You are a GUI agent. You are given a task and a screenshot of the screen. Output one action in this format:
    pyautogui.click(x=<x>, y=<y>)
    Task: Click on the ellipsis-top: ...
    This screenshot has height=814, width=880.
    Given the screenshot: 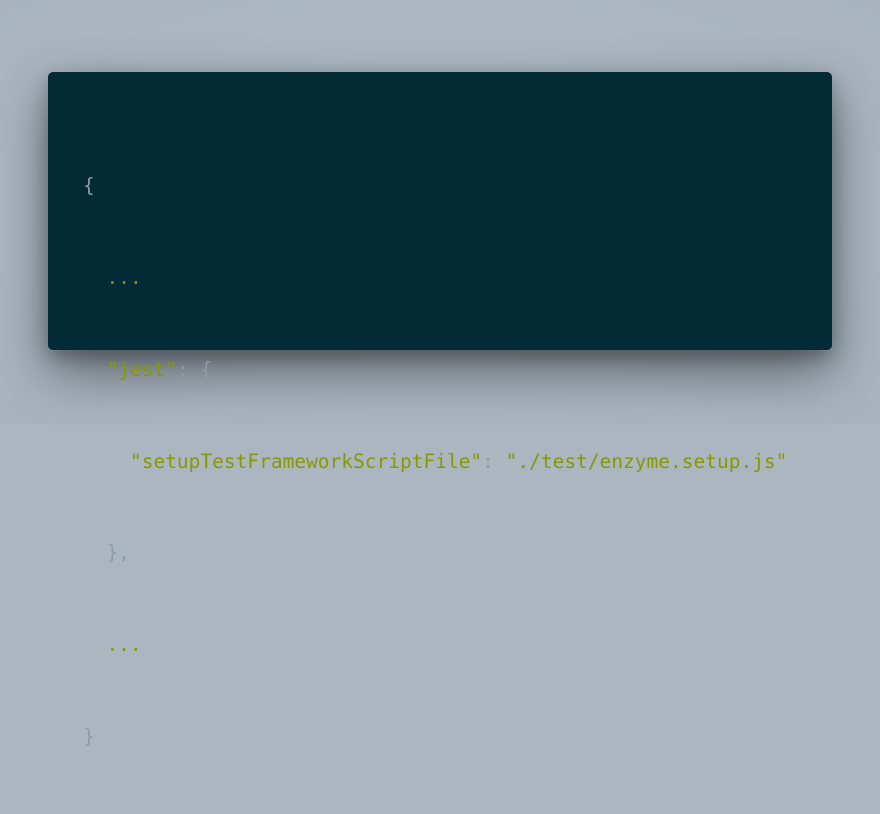 What is the action you would take?
    pyautogui.click(x=124, y=277)
    